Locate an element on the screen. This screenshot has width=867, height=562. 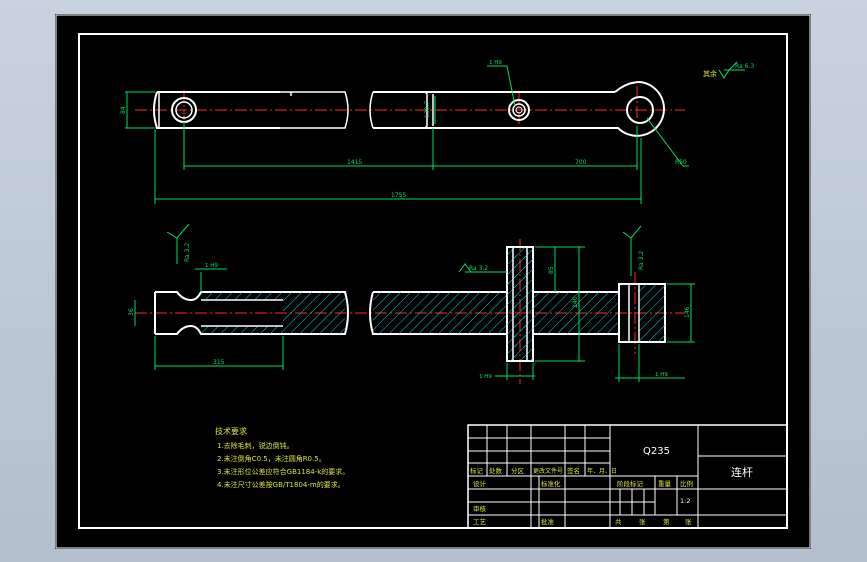
tech-req-title: 技术要求 is located at coordinates (231, 431).